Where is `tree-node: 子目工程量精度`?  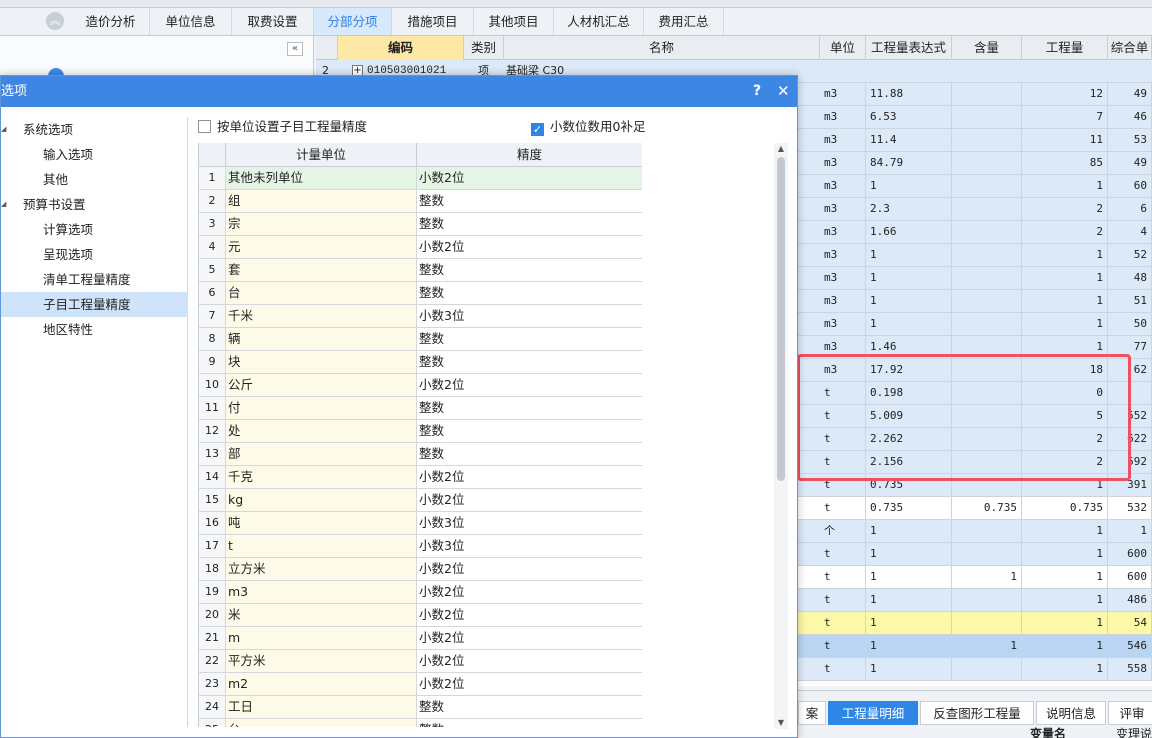 tree-node: 子目工程量精度 is located at coordinates (94, 304).